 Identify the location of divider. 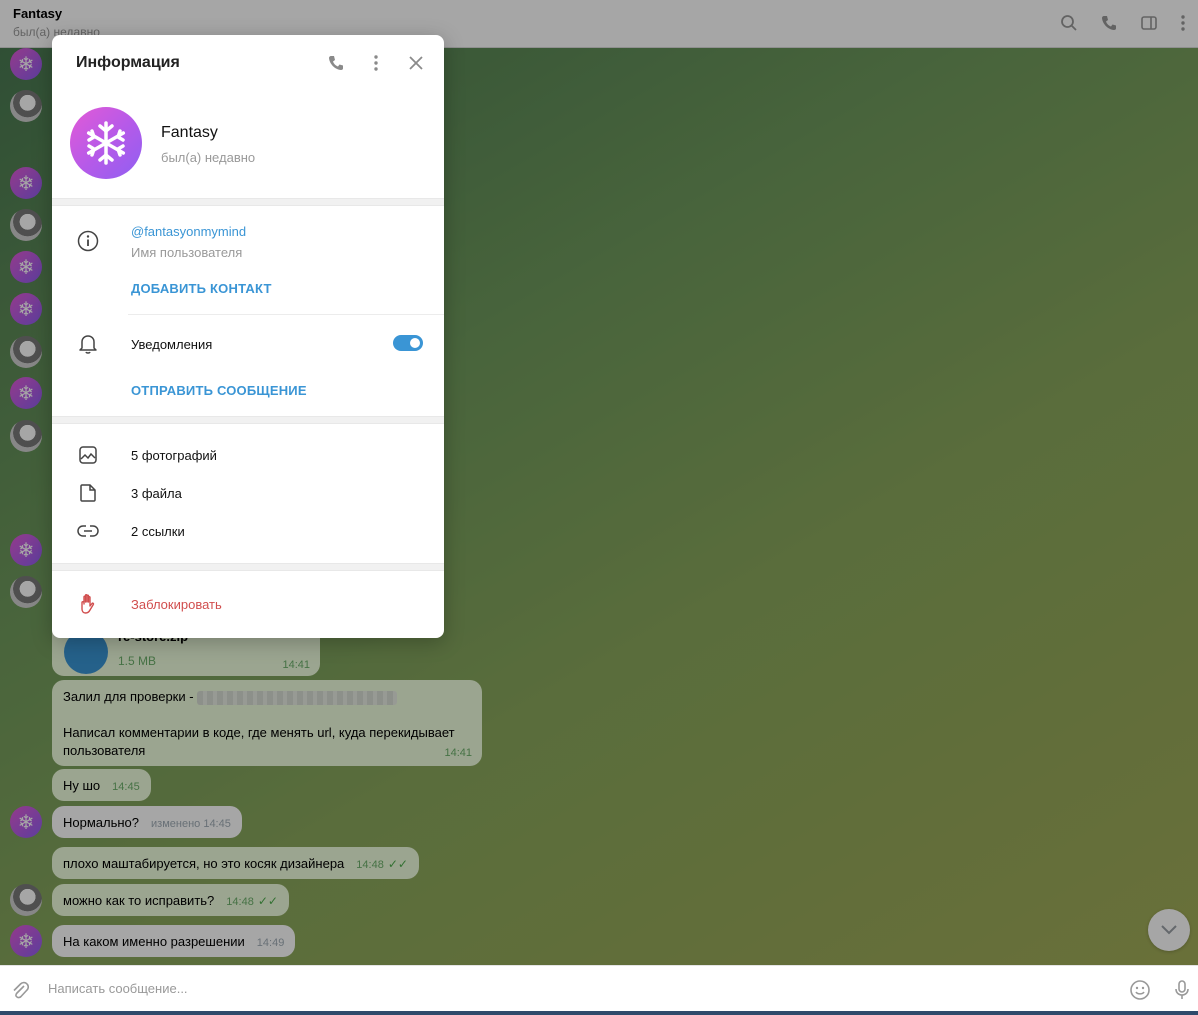
(286, 314).